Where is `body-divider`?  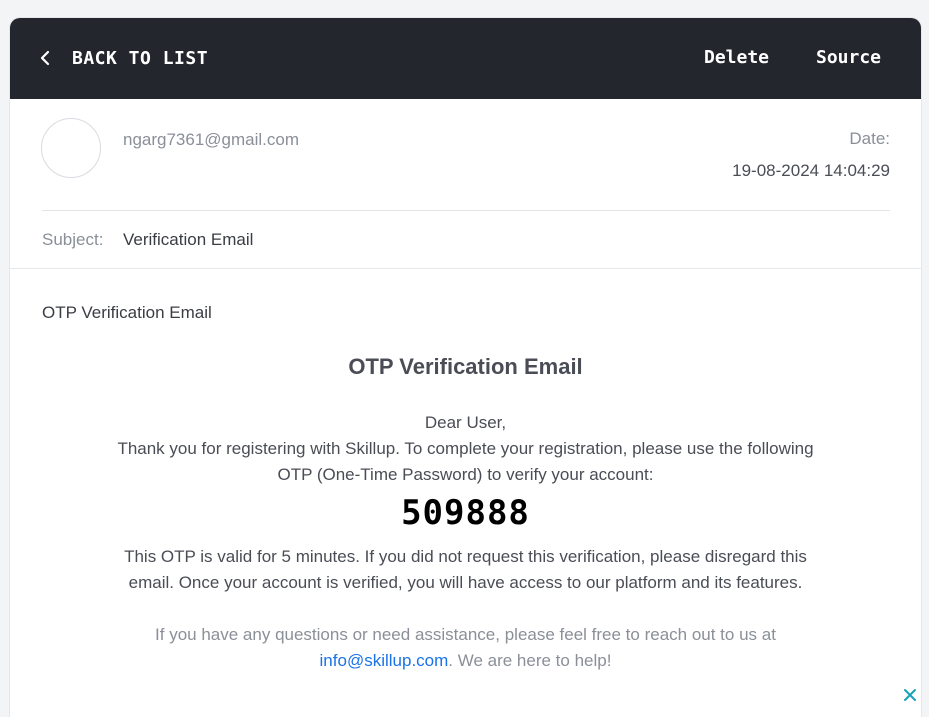
body-divider is located at coordinates (465, 268).